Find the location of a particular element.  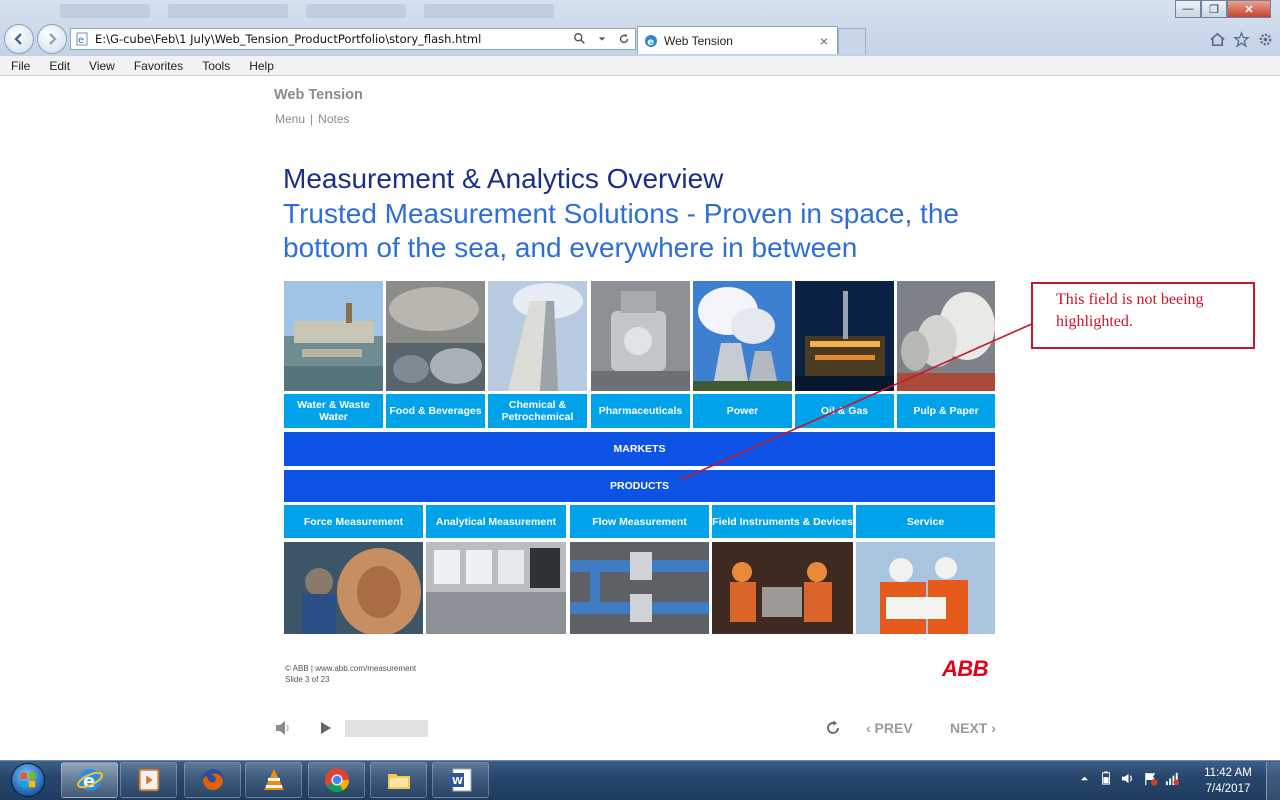

vlc-icon is located at coordinates (273, 779).